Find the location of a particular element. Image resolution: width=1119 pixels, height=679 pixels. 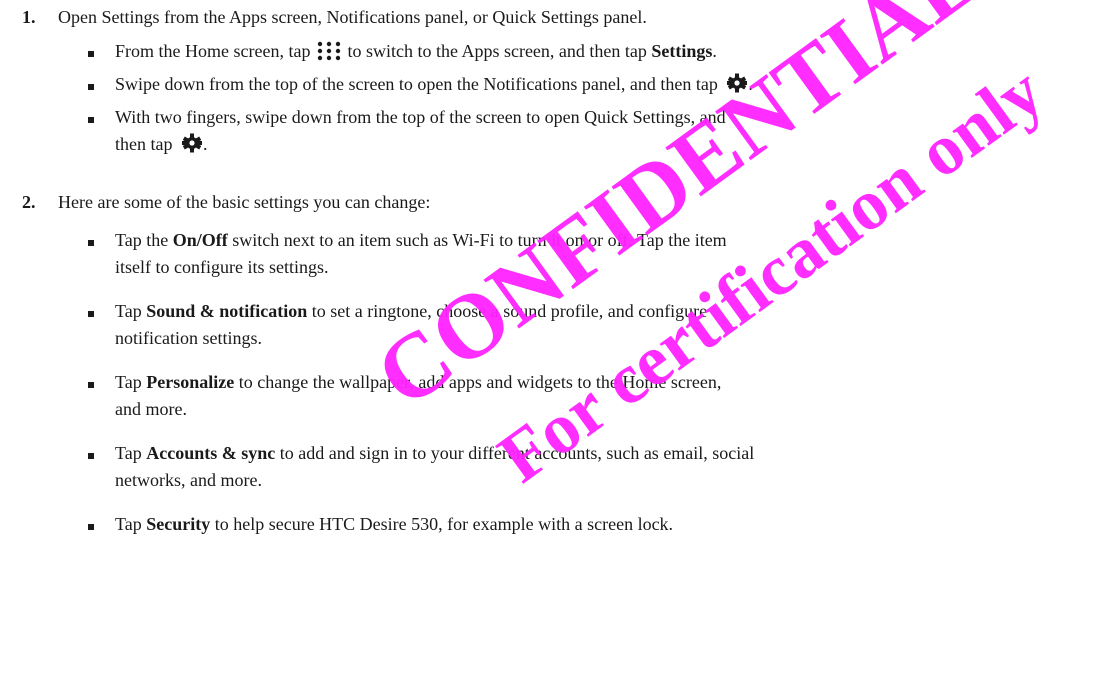

step-number: 1. is located at coordinates (29, 17).